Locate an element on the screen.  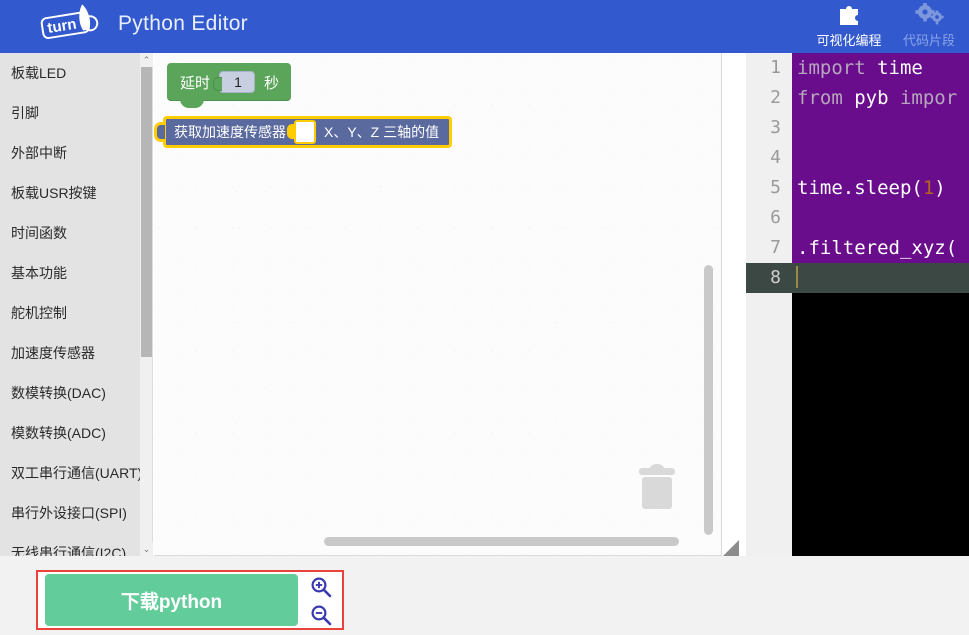
puzzle-piece-icon is located at coordinates (849, 15).